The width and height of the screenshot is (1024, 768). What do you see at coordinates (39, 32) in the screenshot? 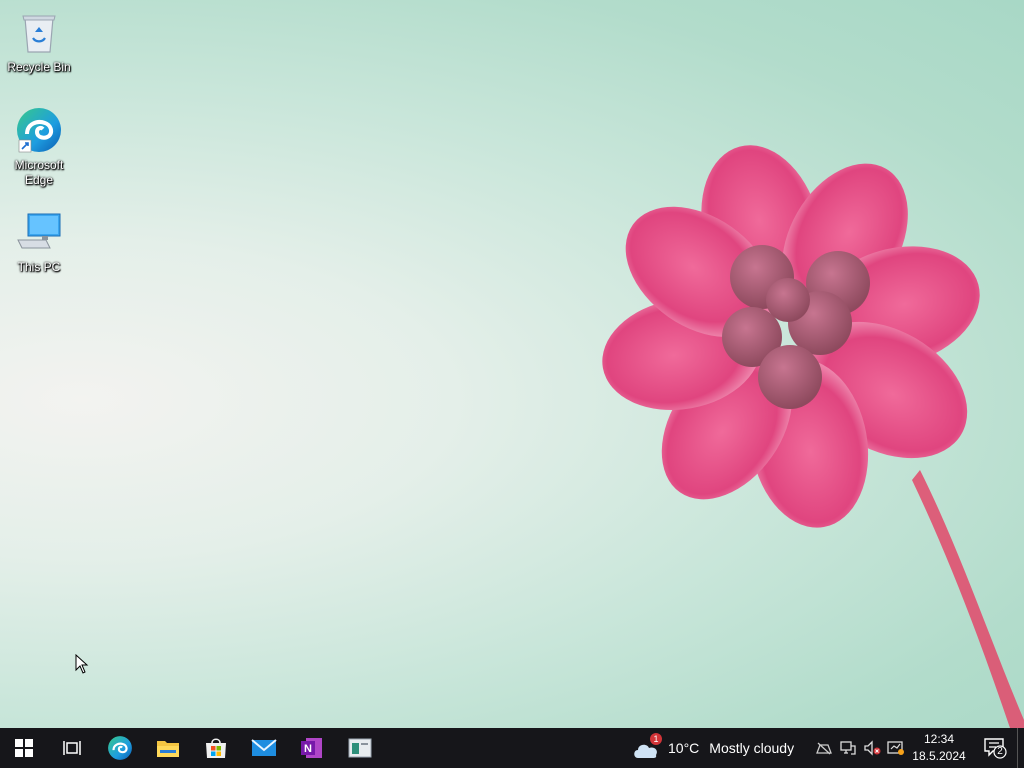
I see `recycle-bin-icon` at bounding box center [39, 32].